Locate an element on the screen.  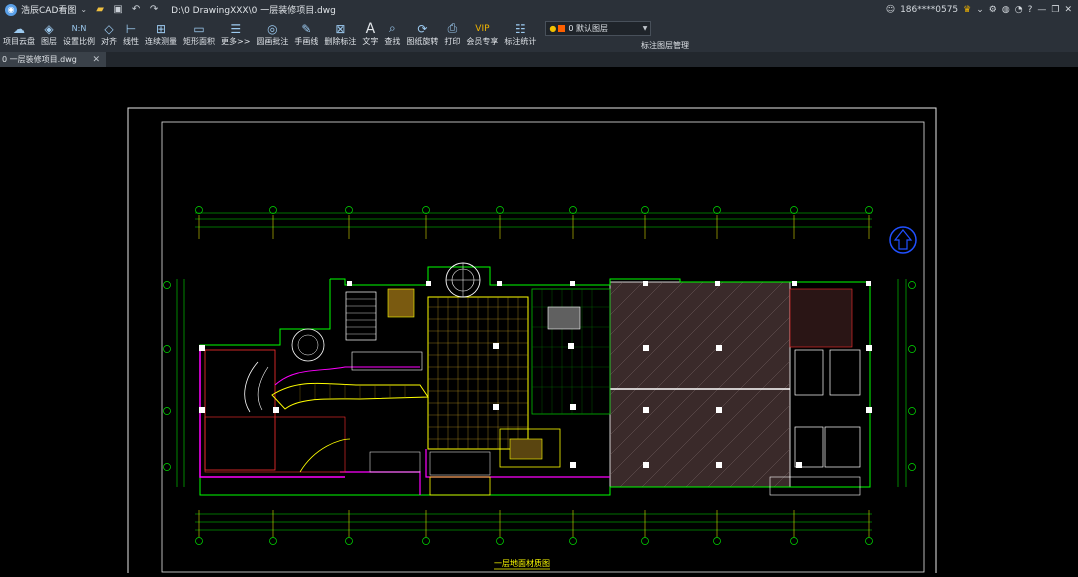
toolbar-label: 更多>> is located at coordinates (236, 41).